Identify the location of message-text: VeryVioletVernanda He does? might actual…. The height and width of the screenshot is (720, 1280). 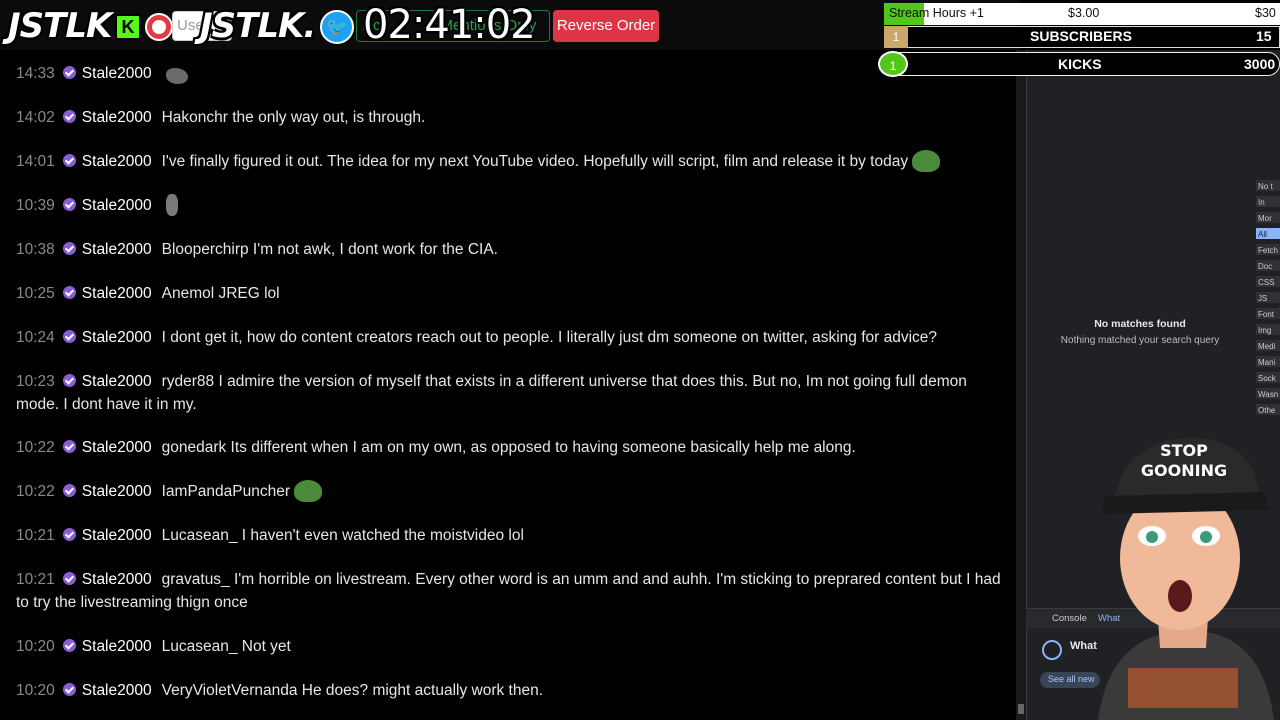
(352, 690).